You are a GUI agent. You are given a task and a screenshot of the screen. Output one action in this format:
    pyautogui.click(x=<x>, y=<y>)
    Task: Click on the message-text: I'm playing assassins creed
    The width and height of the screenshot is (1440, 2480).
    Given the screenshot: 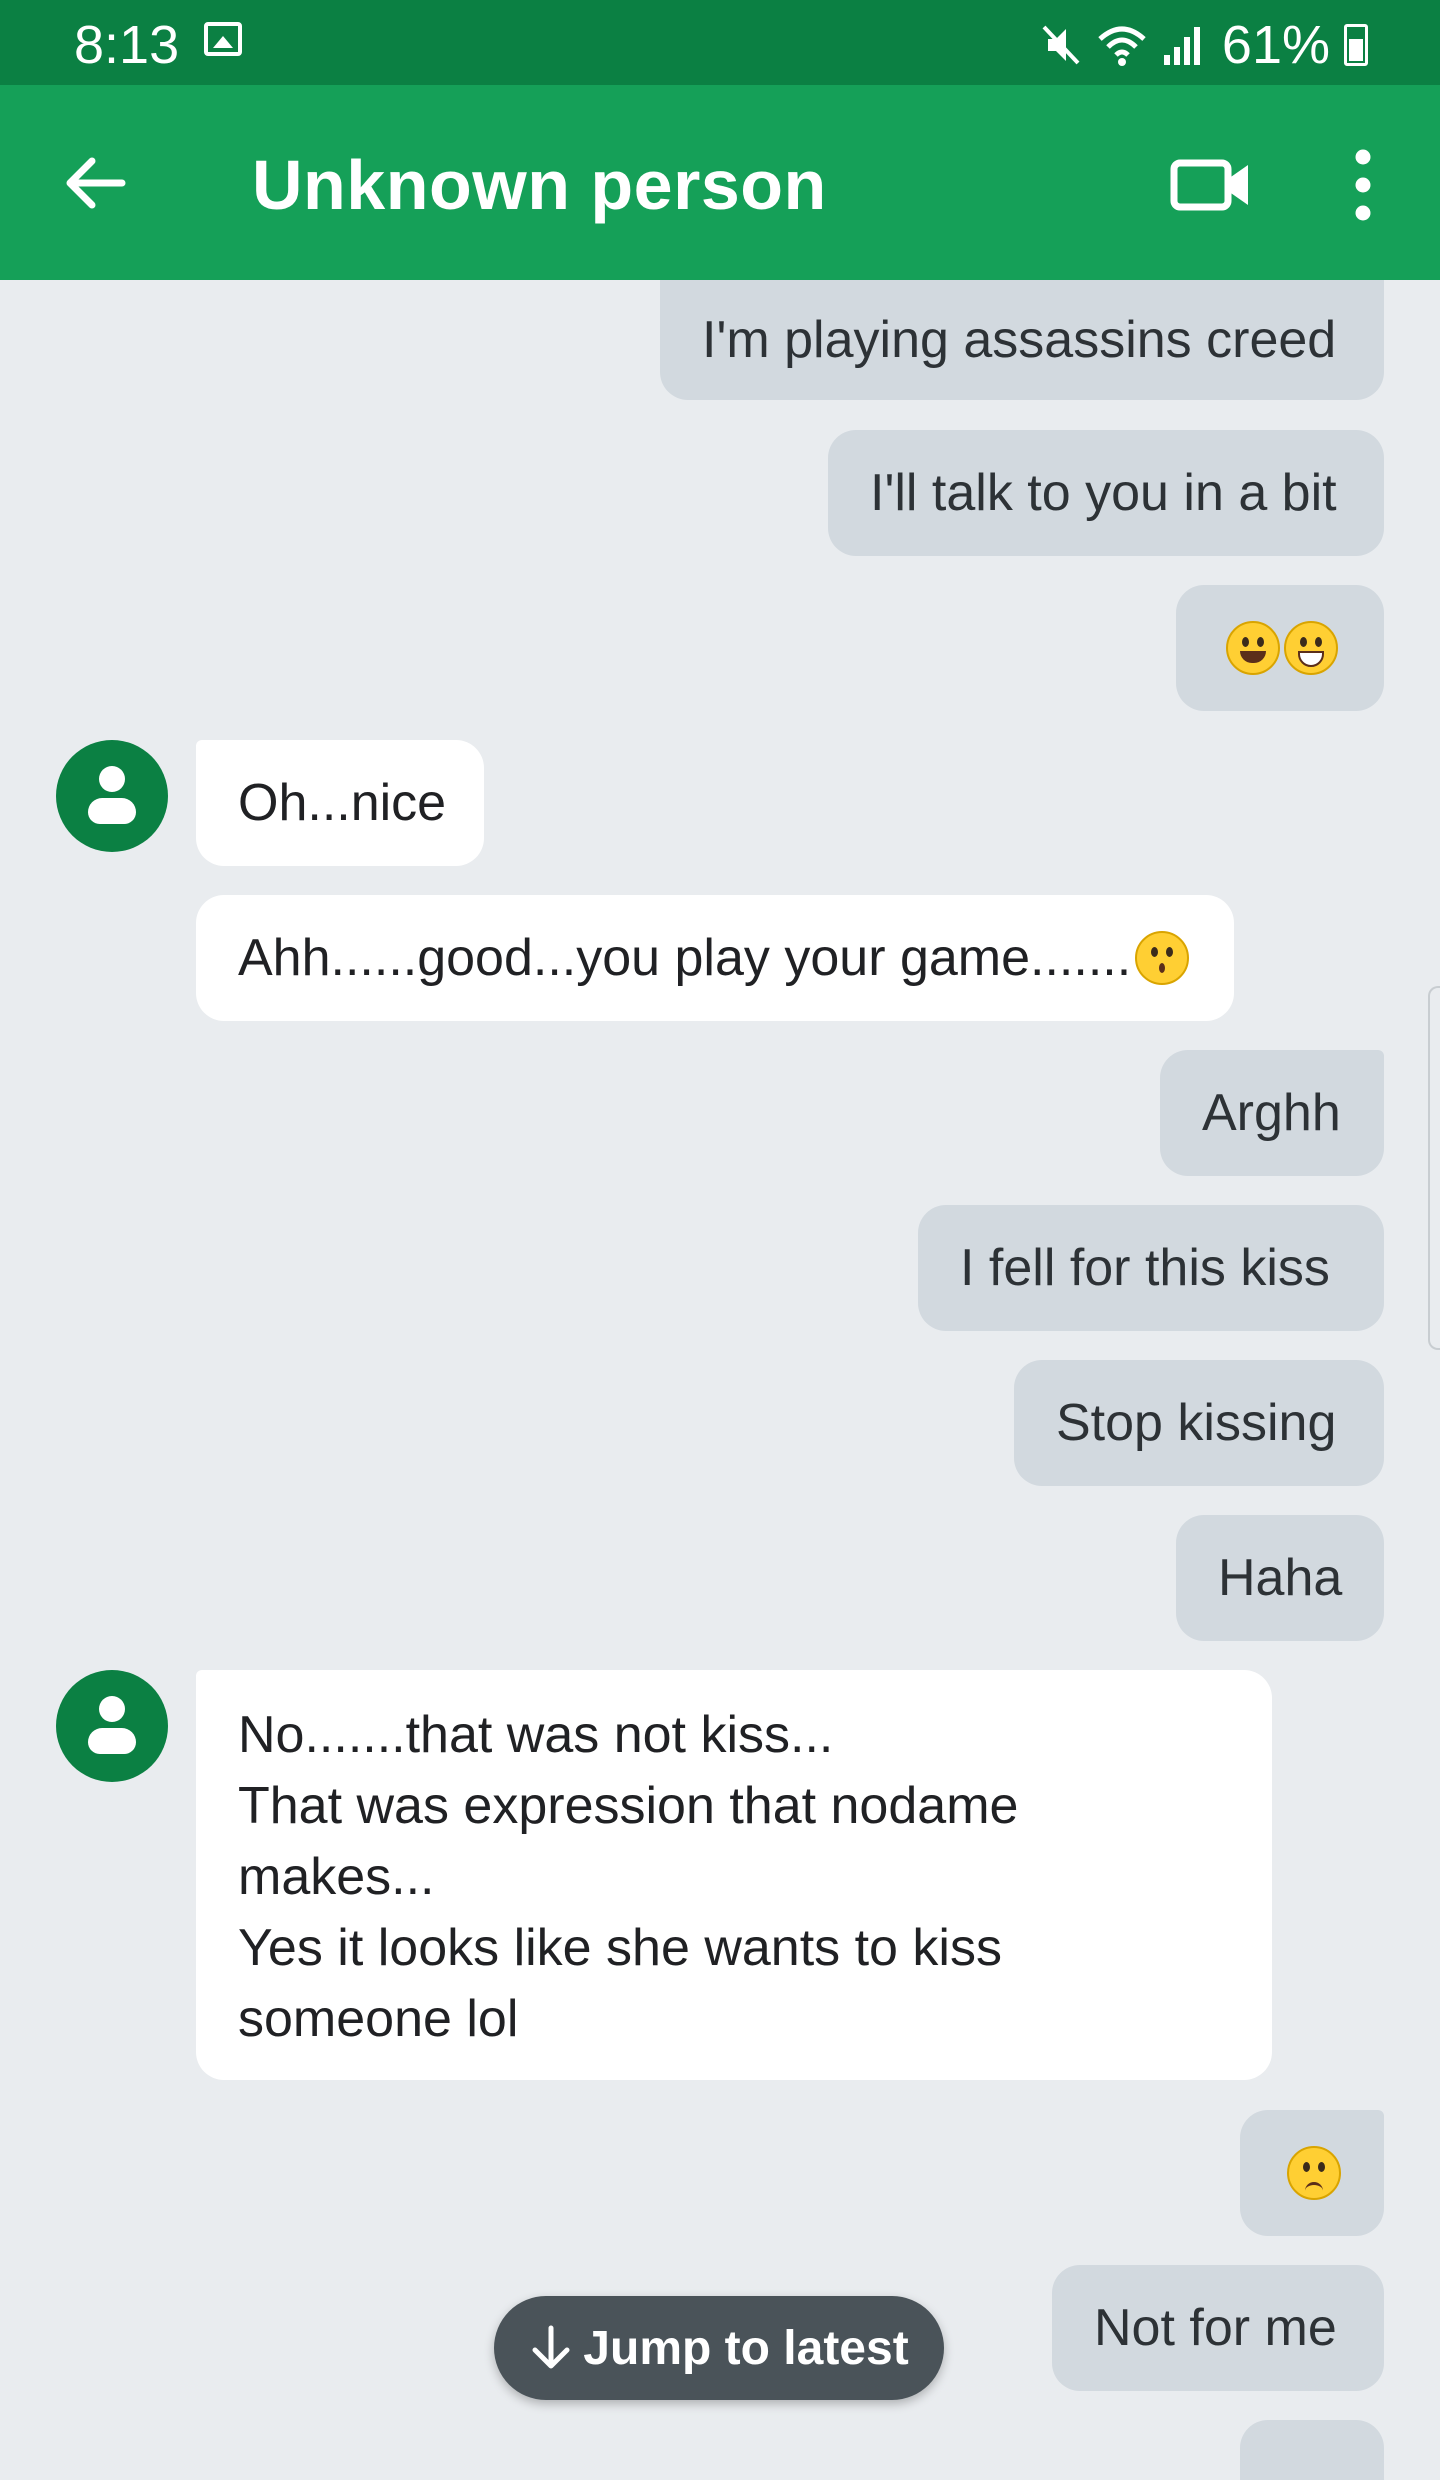 What is the action you would take?
    pyautogui.click(x=1019, y=340)
    